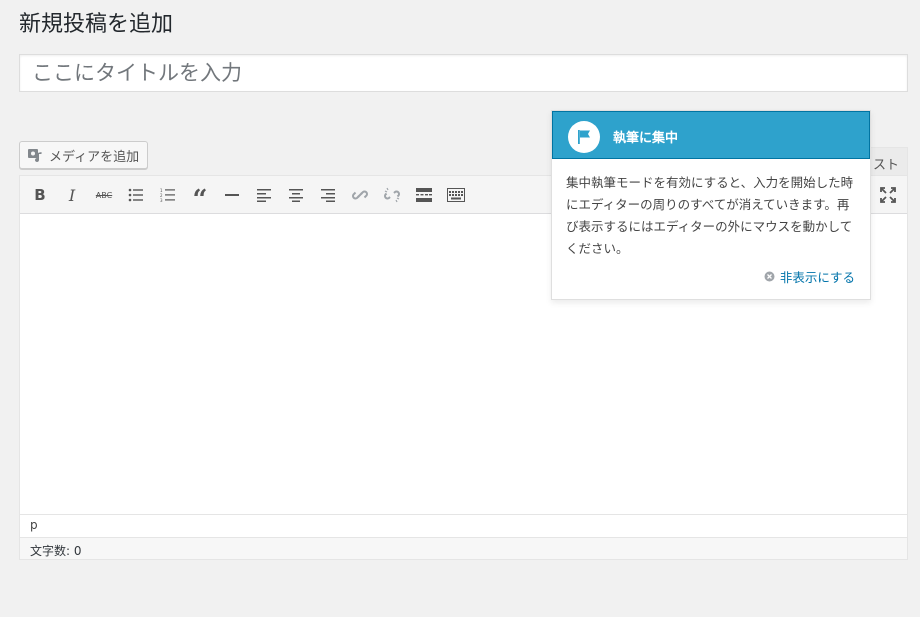  I want to click on post-title-input, so click(463, 73).